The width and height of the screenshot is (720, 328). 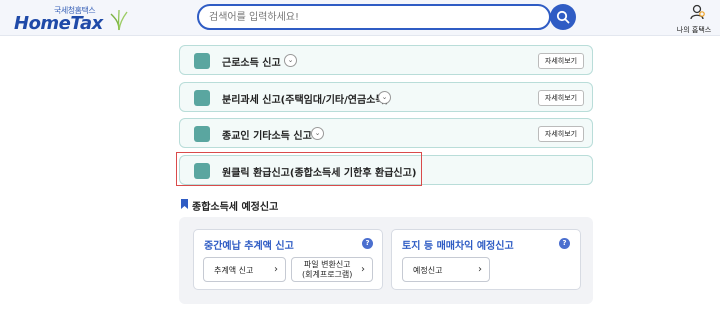 What do you see at coordinates (446, 269) in the screenshot?
I see `preliminary-filing-button: 예정신고 ›` at bounding box center [446, 269].